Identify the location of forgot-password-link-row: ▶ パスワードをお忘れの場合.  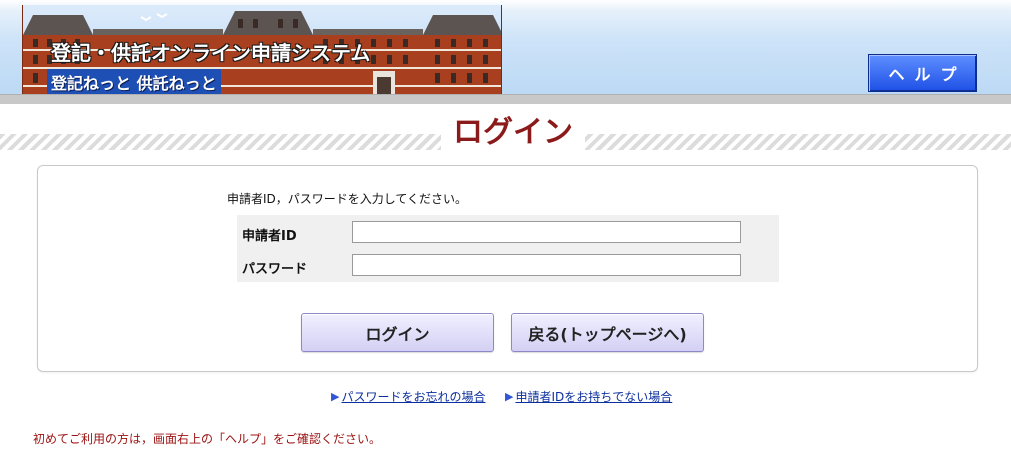
(408, 396).